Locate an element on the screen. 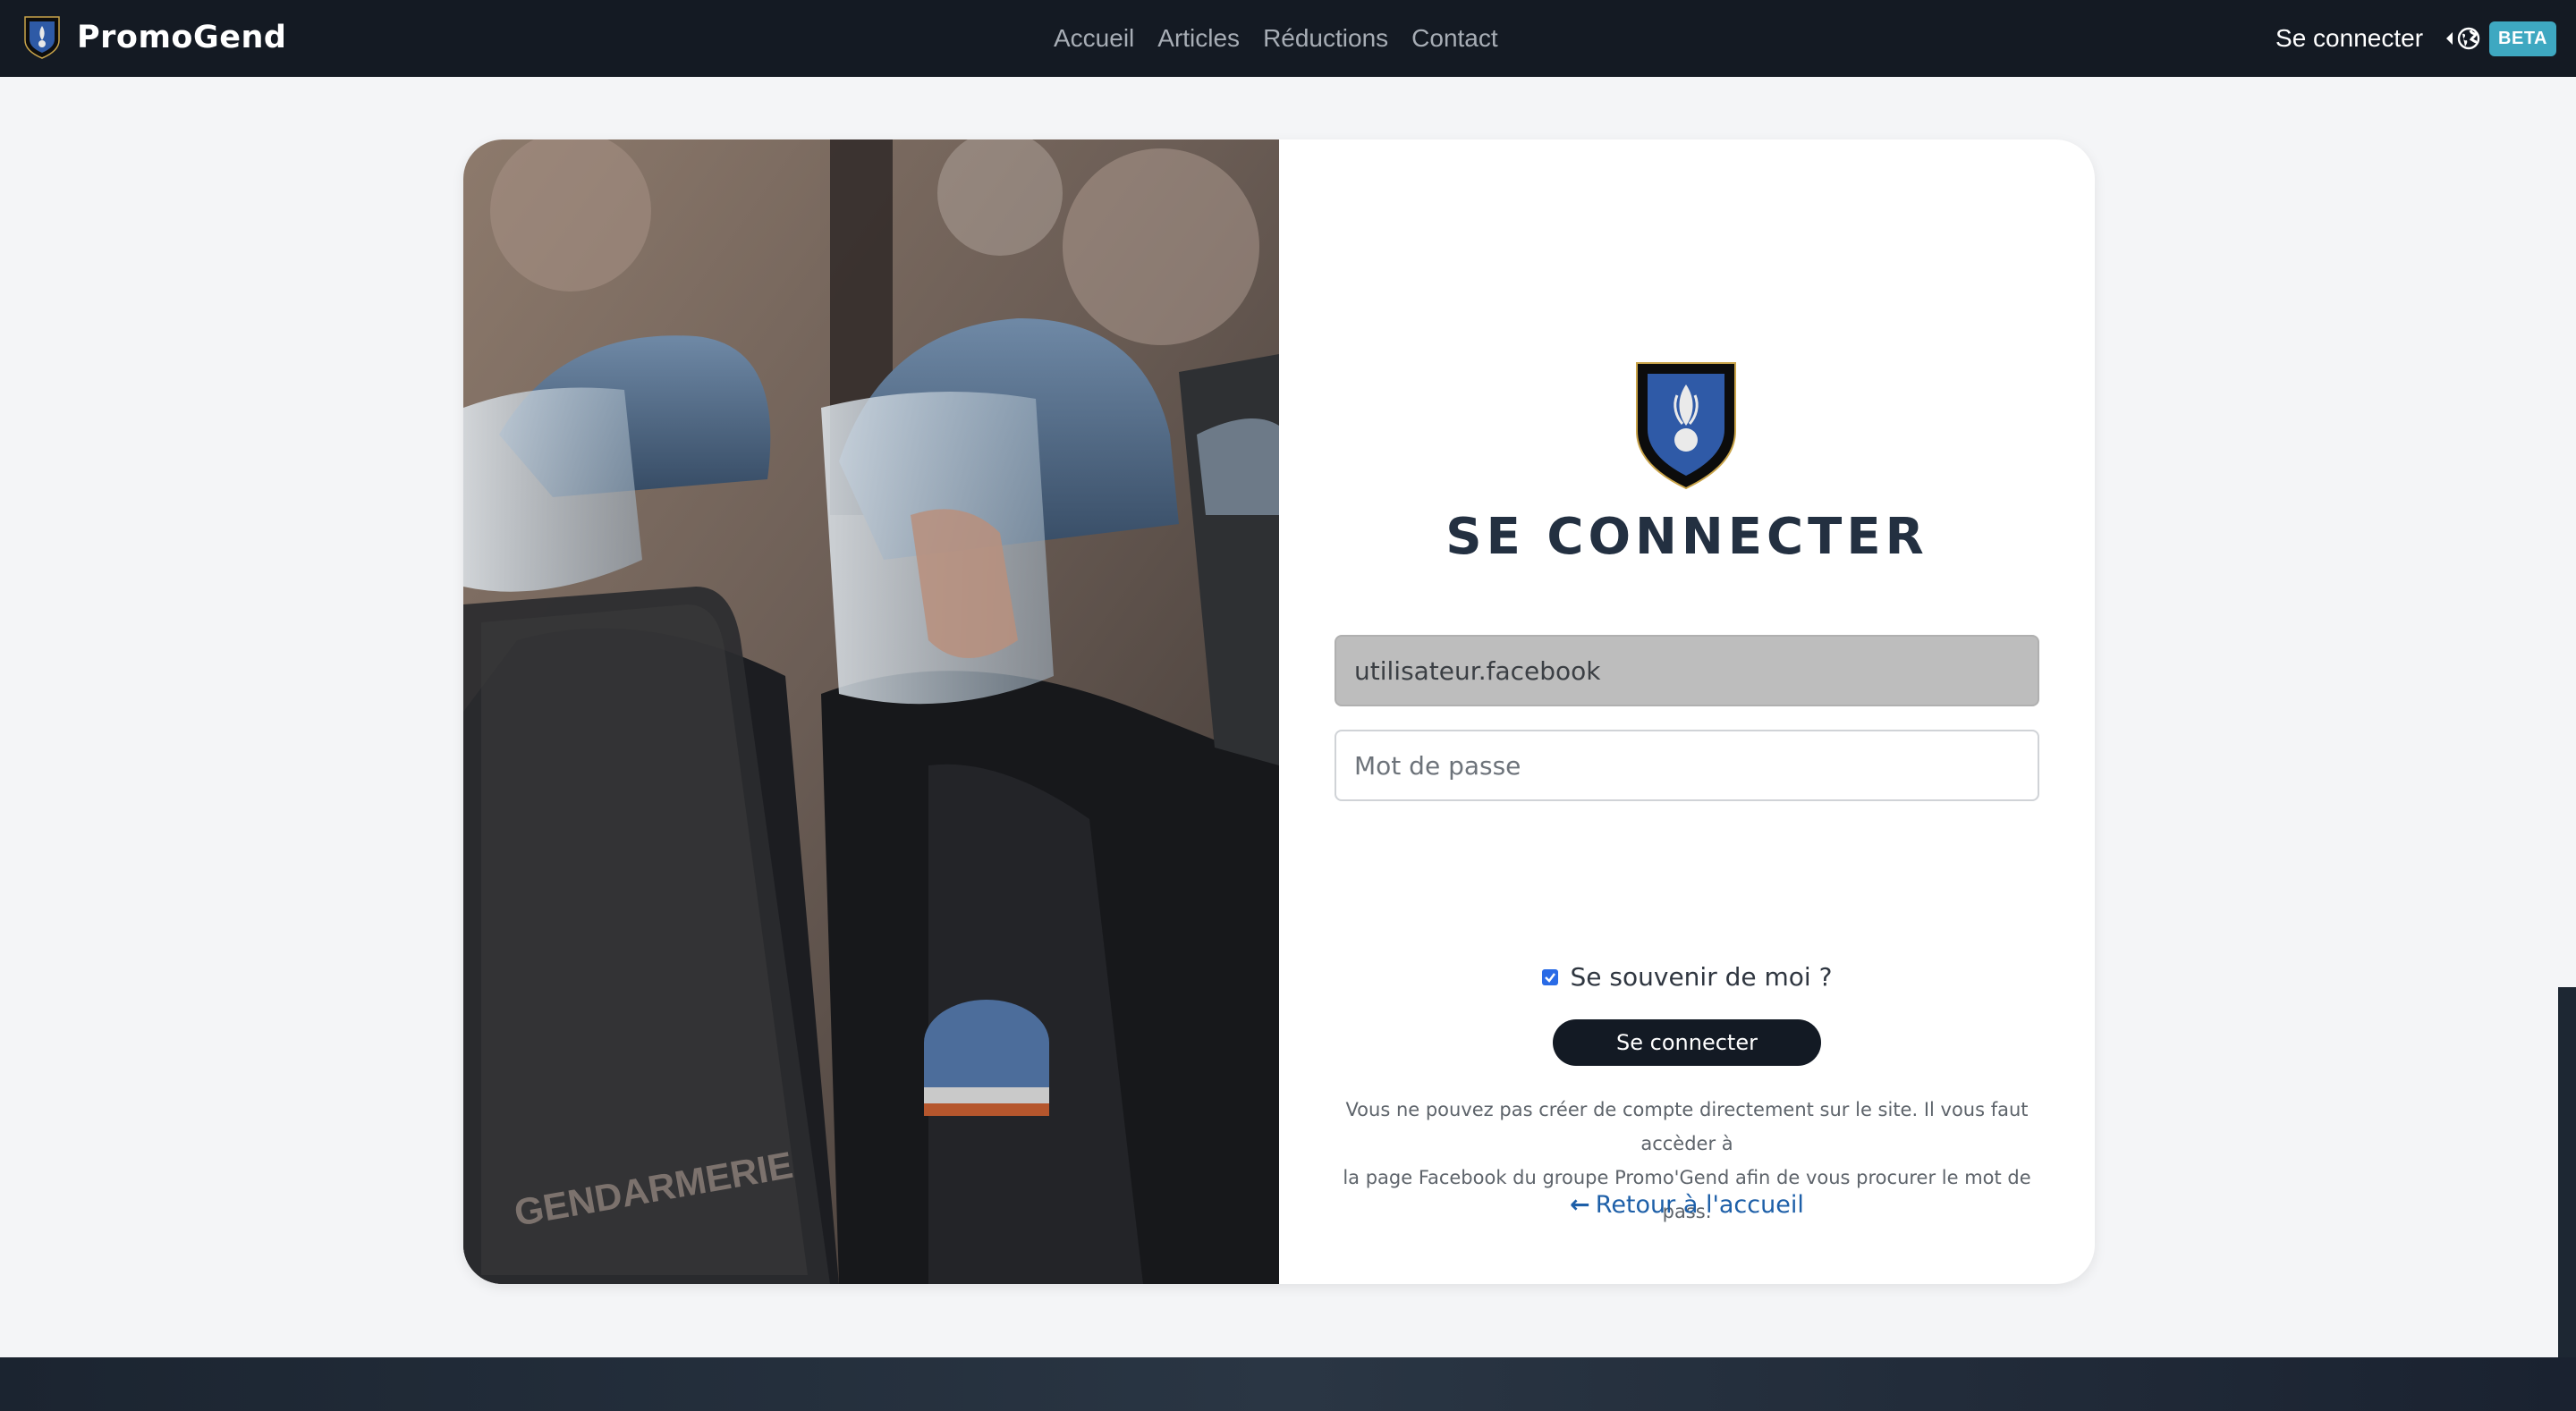 This screenshot has width=2576, height=1411. brand-name: PromoGend is located at coordinates (182, 38).